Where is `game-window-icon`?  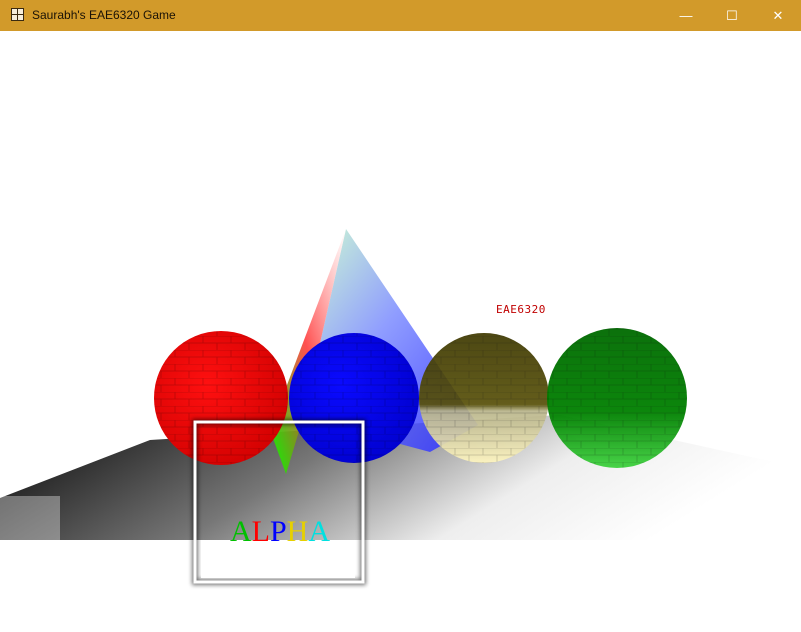
game-window-icon is located at coordinates (17, 14).